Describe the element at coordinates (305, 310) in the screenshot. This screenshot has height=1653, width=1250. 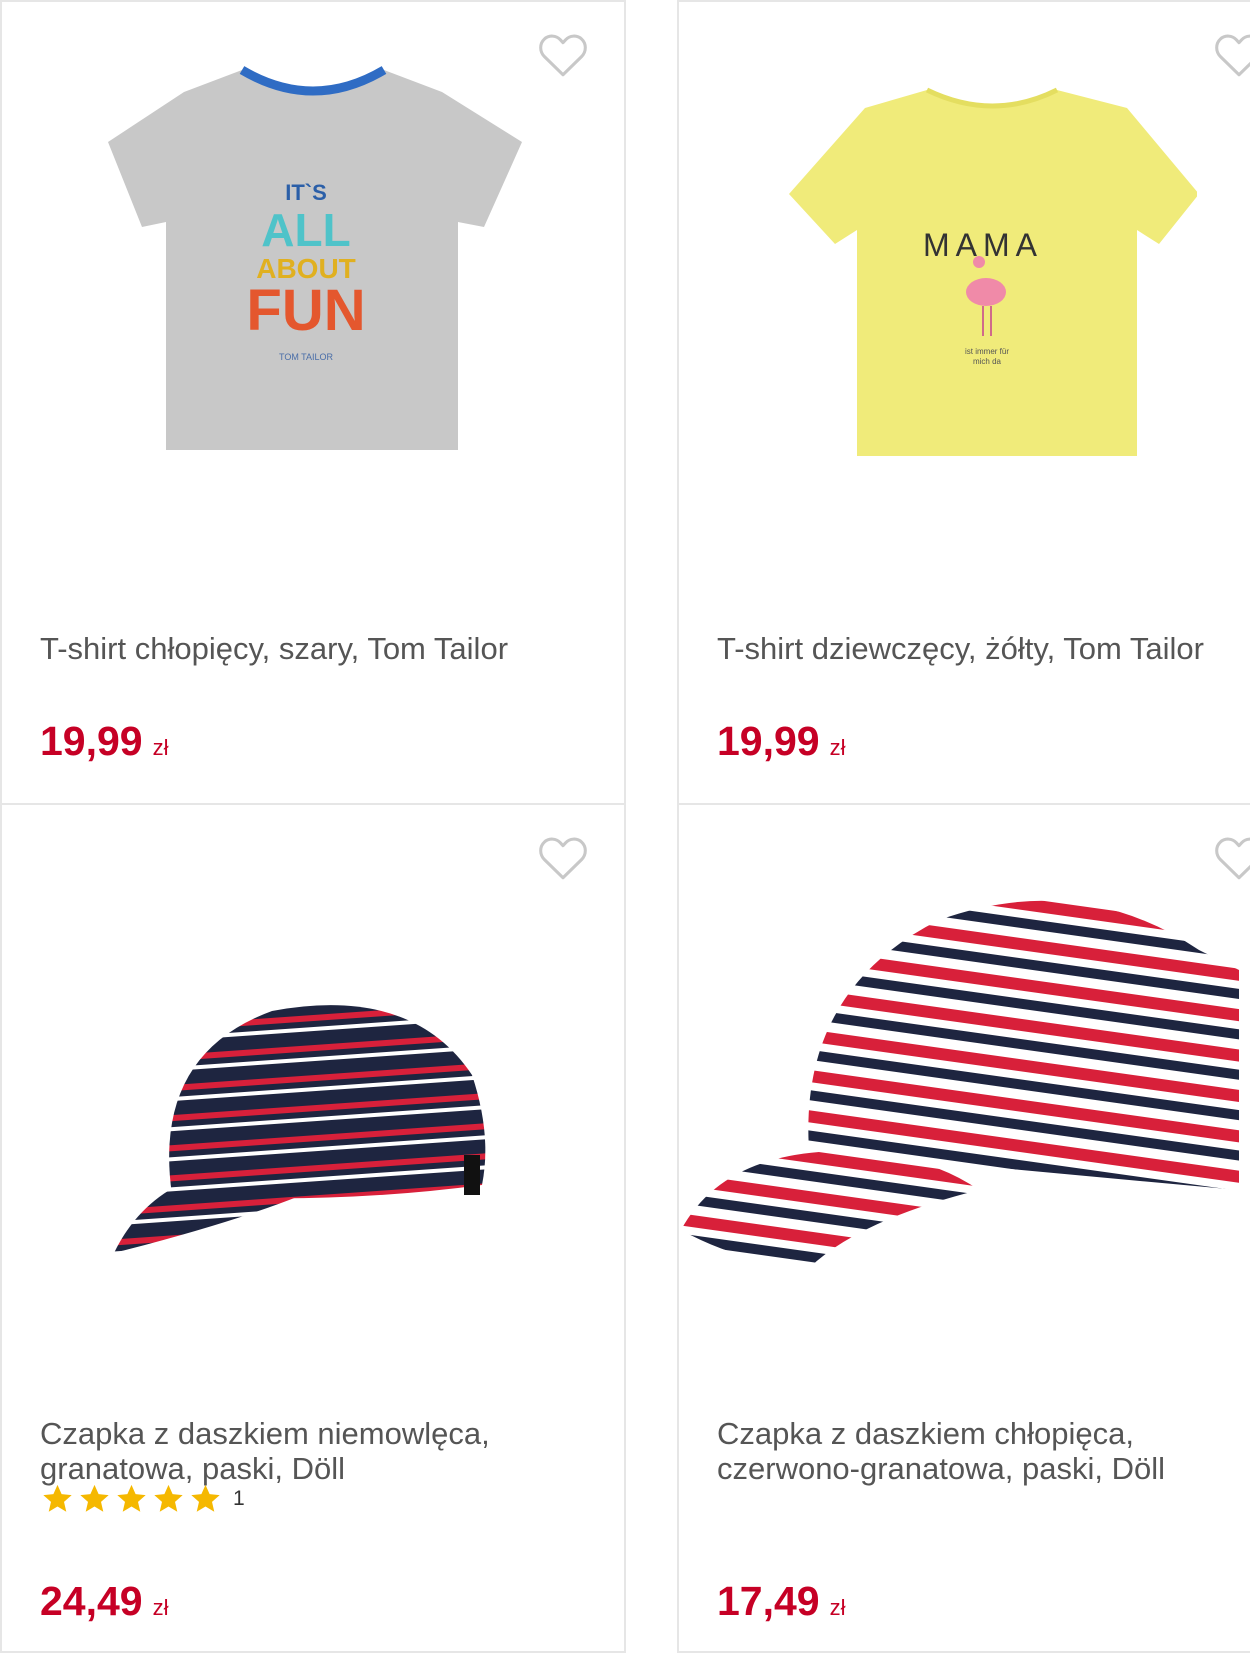
I see `print-line-4: FUN` at that location.